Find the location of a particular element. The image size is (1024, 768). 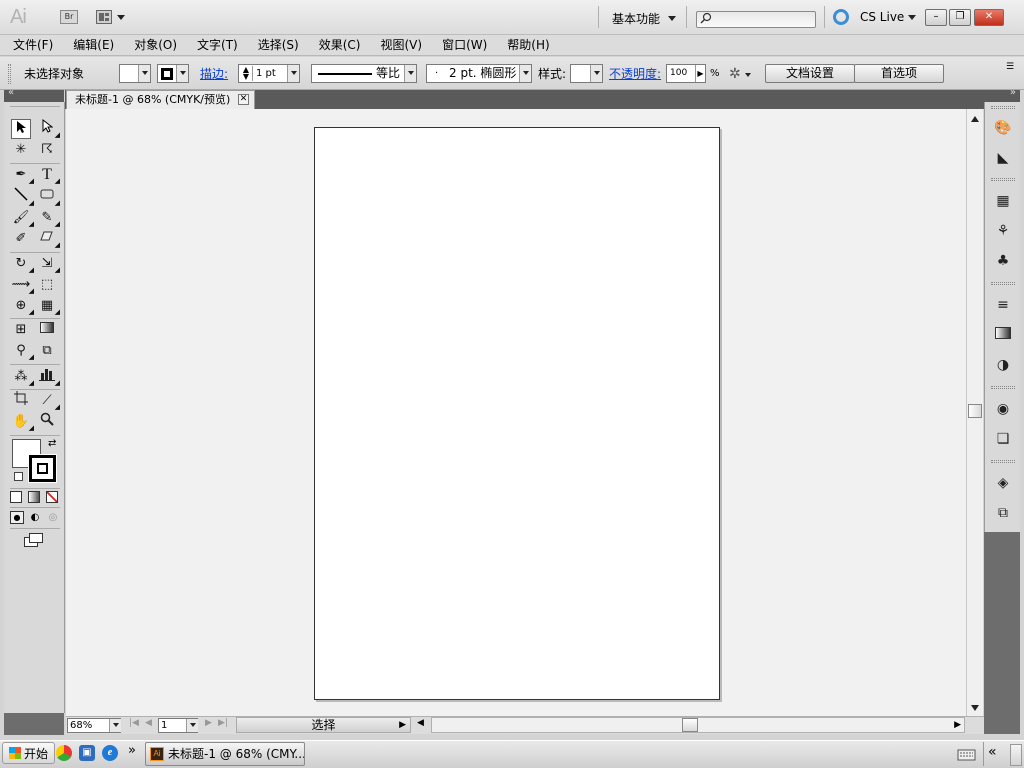

bridge-button: Br is located at coordinates (69, 17).